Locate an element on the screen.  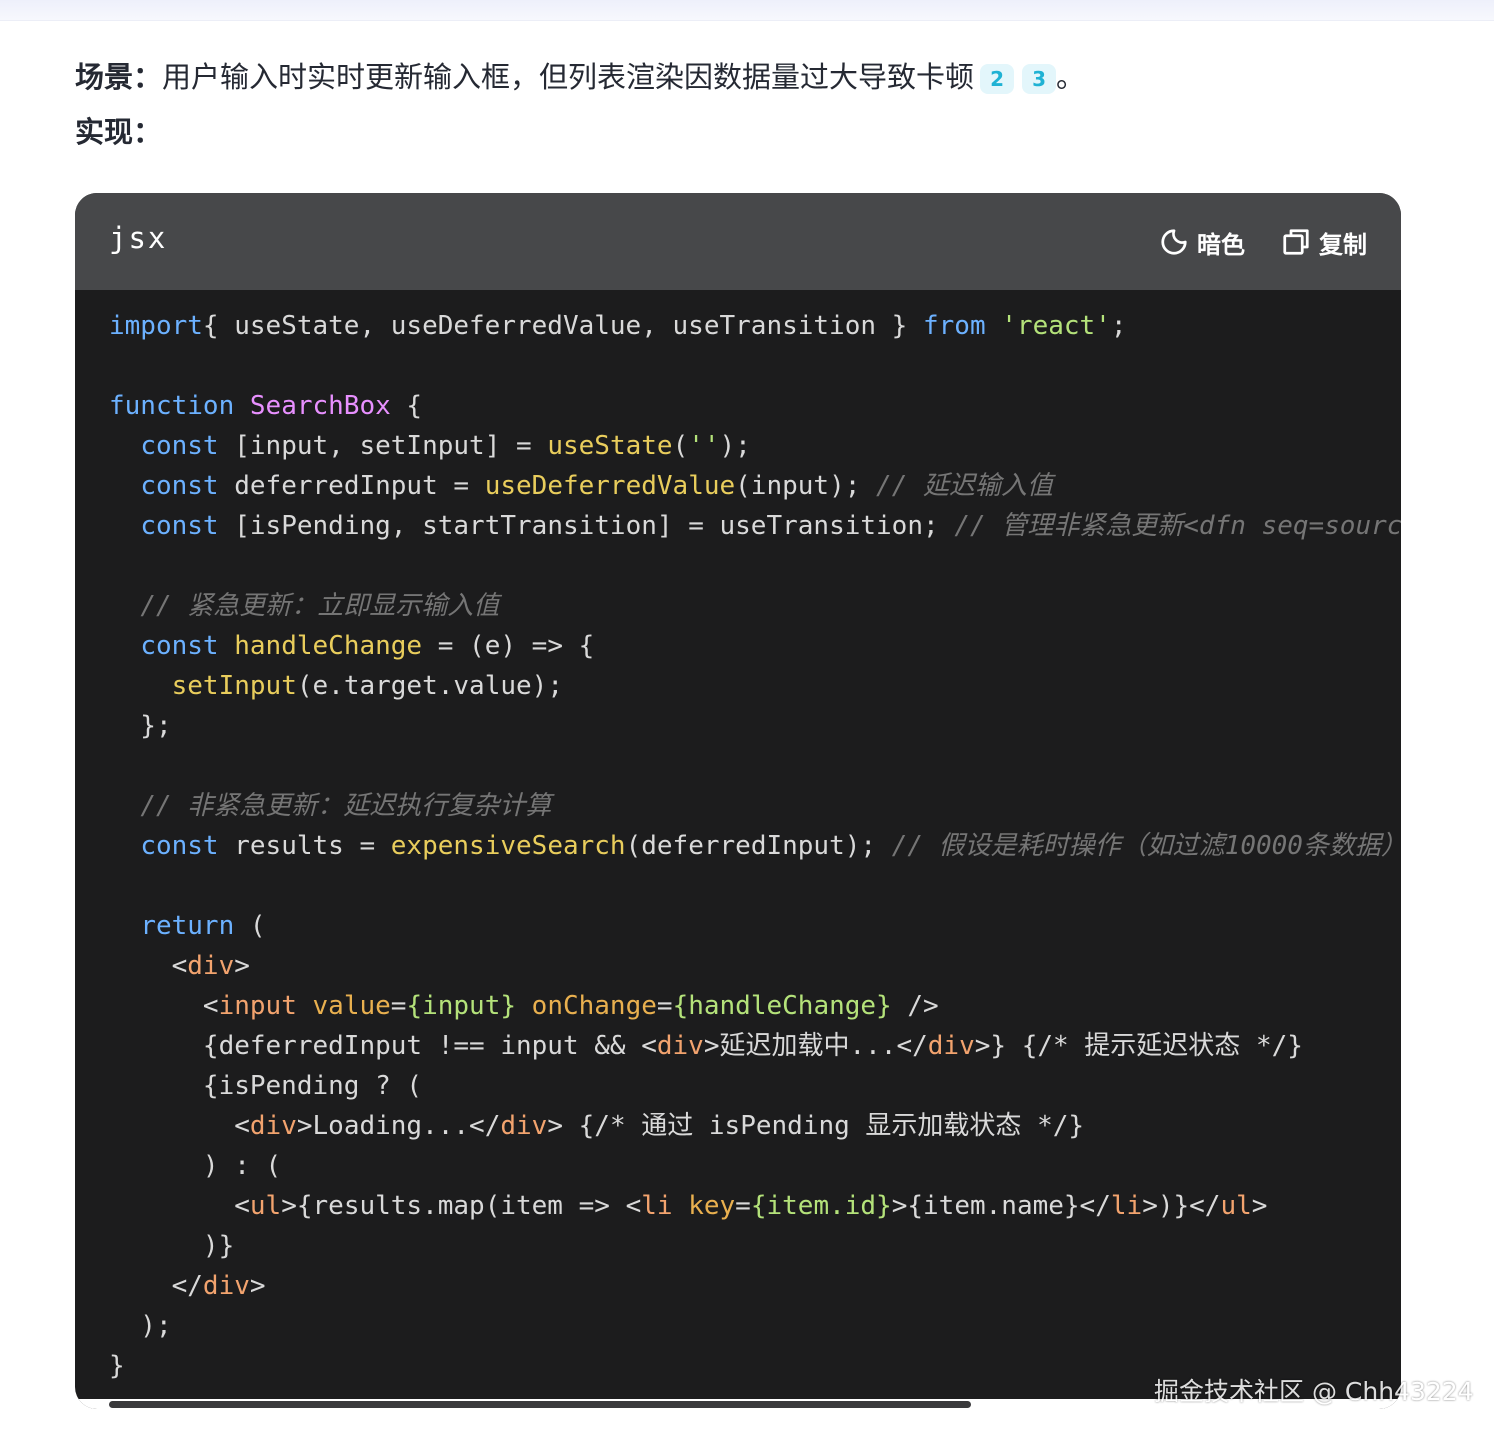
copy-icon is located at coordinates (1296, 242).